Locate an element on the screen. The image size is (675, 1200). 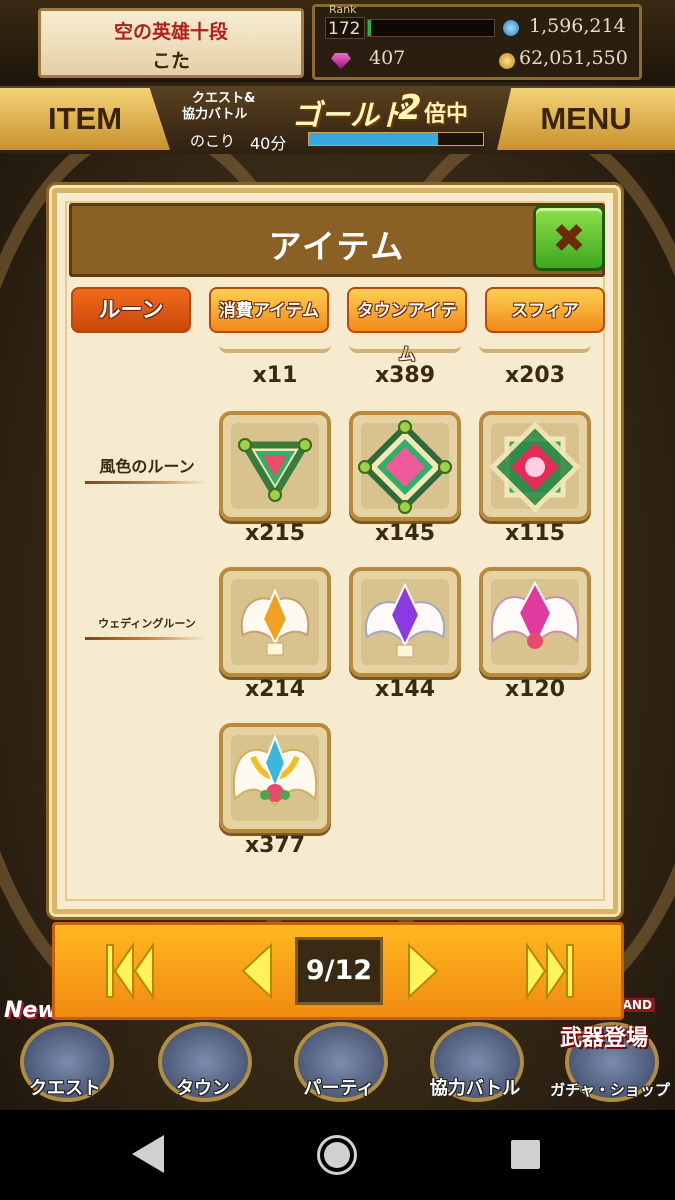
star-rune-icon is located at coordinates (535, 467).